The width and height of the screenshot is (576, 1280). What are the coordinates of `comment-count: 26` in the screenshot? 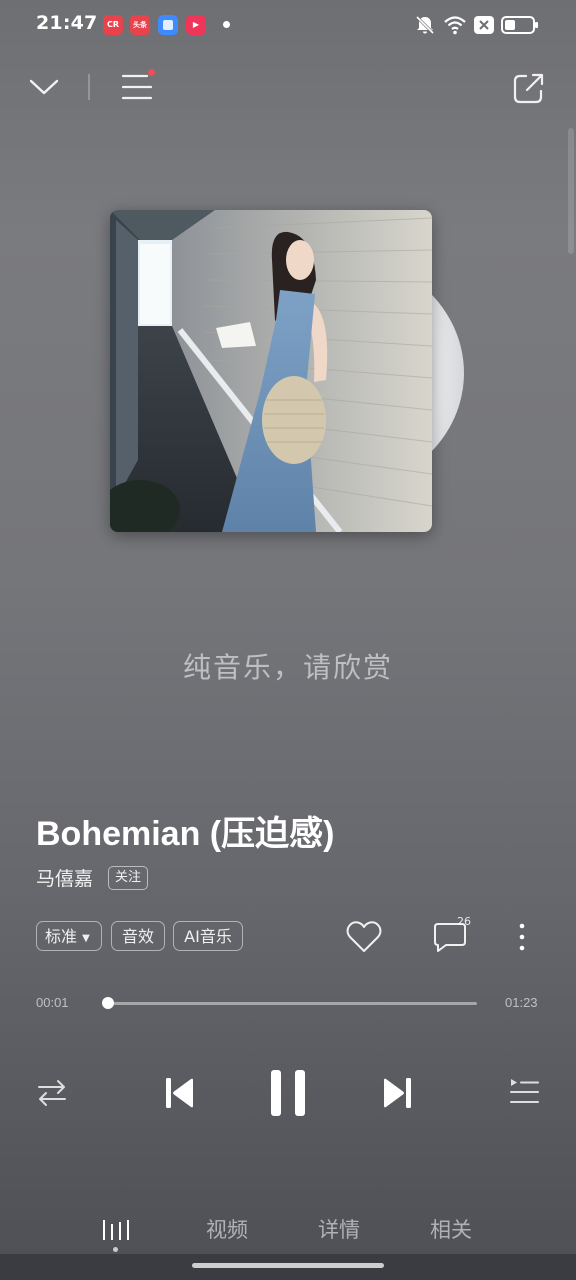 It's located at (464, 921).